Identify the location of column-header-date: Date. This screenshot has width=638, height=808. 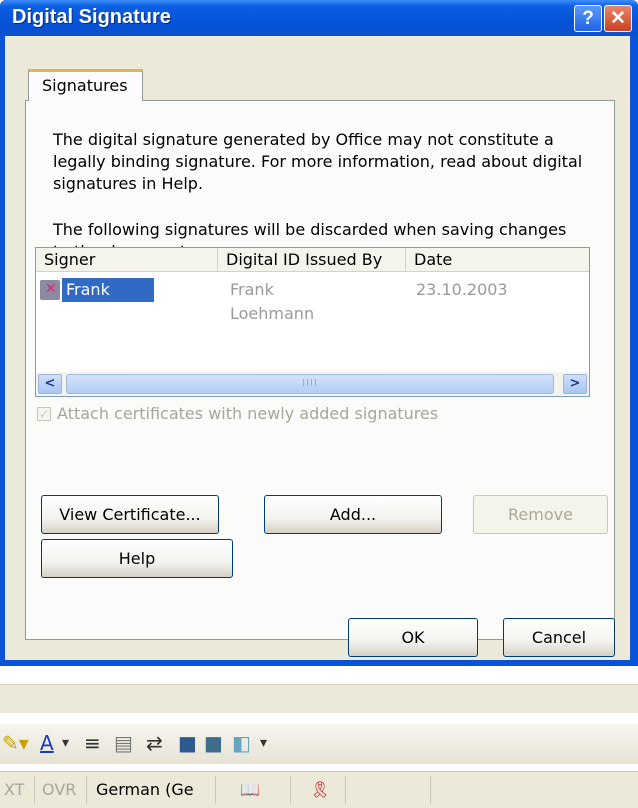
(497, 260).